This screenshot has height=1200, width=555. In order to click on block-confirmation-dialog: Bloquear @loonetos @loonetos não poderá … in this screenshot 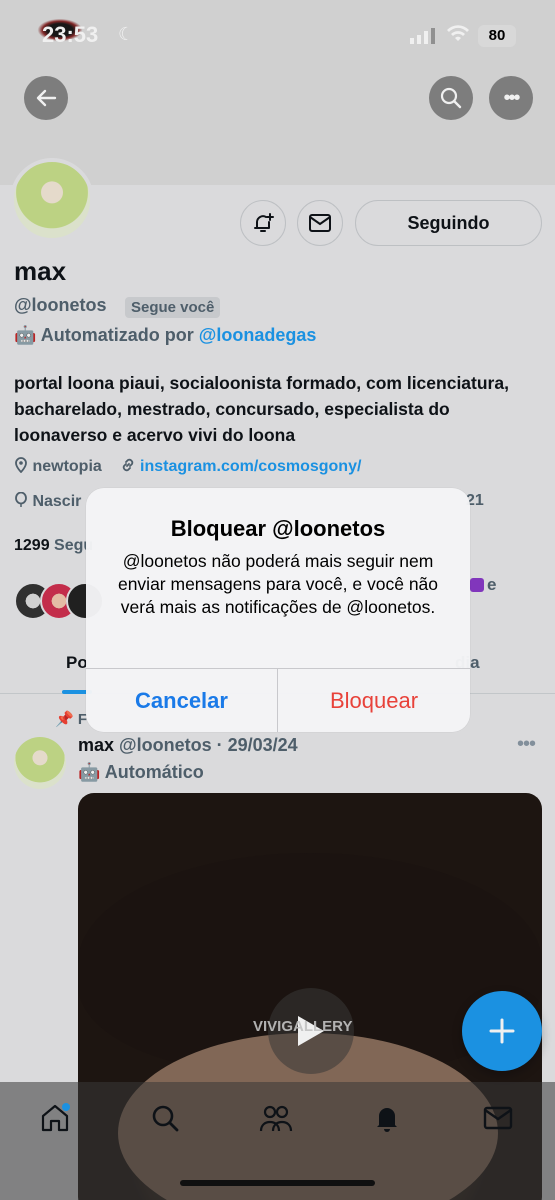, I will do `click(278, 610)`.